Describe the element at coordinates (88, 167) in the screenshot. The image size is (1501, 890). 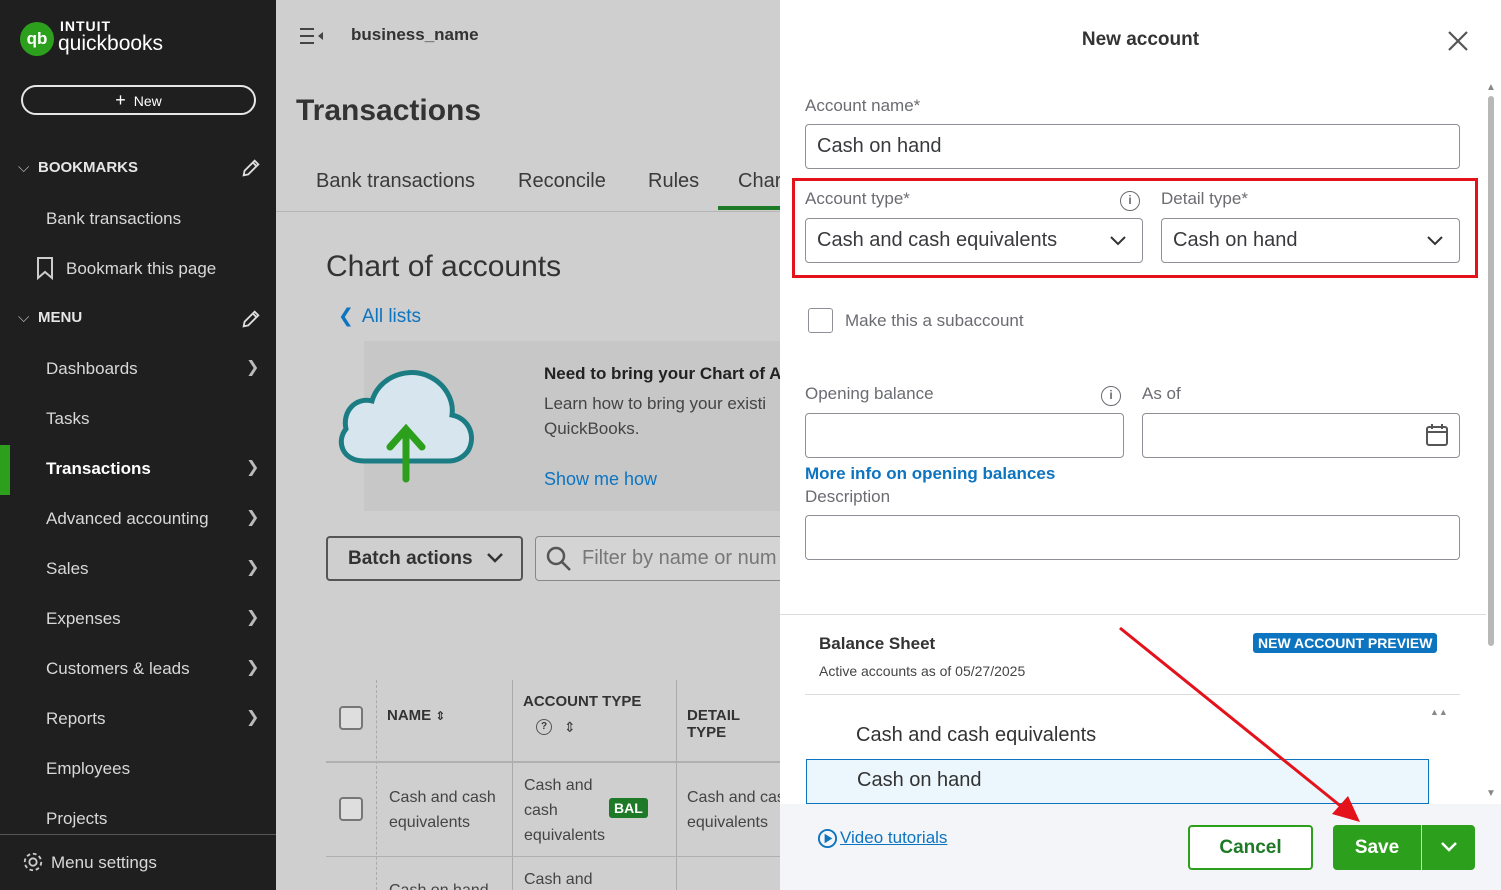
I see `bookmarks-heading-label: BOOKMARKS` at that location.